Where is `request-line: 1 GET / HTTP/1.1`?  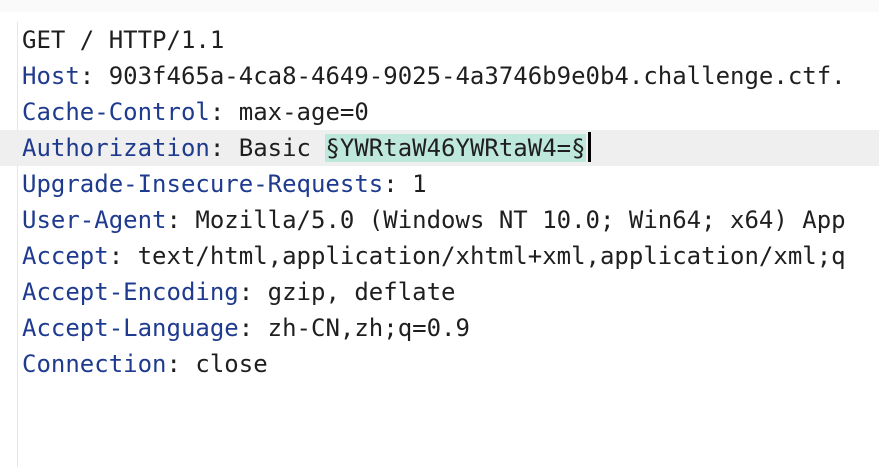 request-line: 1 GET / HTTP/1.1 is located at coordinates (439, 40).